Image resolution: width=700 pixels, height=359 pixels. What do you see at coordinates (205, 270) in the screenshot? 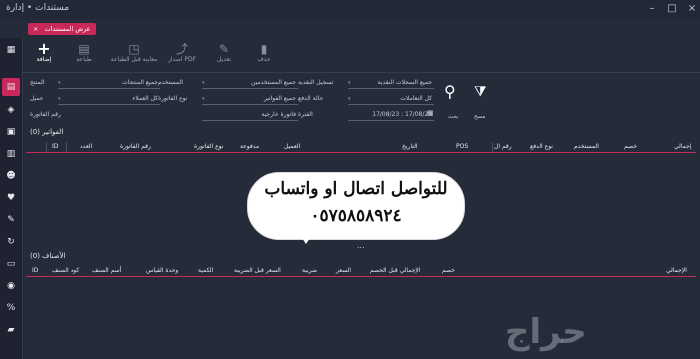
I see `items-col-quantity: الكمية` at bounding box center [205, 270].